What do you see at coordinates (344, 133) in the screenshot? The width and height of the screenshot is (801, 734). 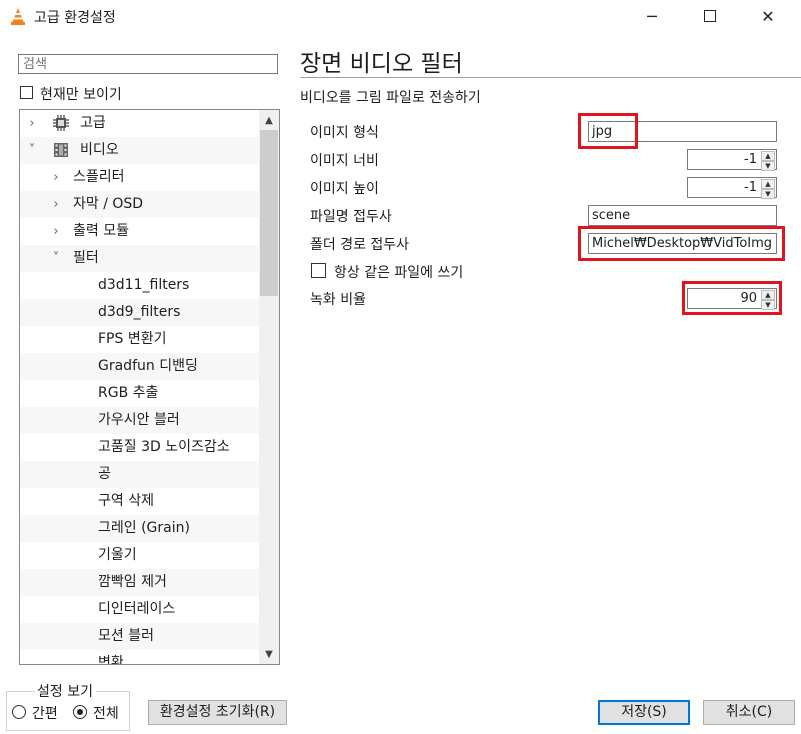 I see `image-format-label: 이미지 형식` at bounding box center [344, 133].